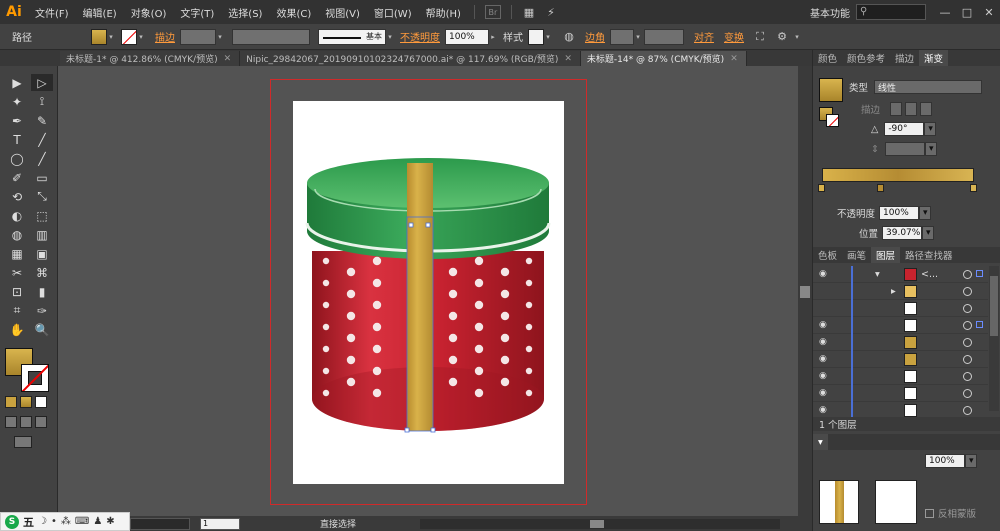 The width and height of the screenshot is (1000, 531). I want to click on tool-12-icon: ⟲, so click(17, 196).